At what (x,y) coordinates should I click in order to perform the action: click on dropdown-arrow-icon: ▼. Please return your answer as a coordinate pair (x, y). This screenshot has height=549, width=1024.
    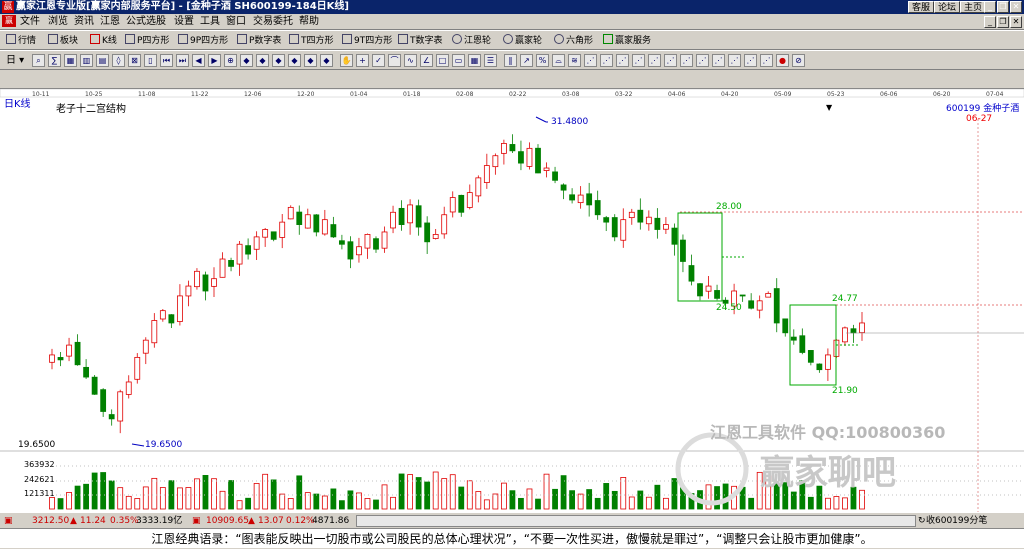
    Looking at the image, I should click on (829, 107).